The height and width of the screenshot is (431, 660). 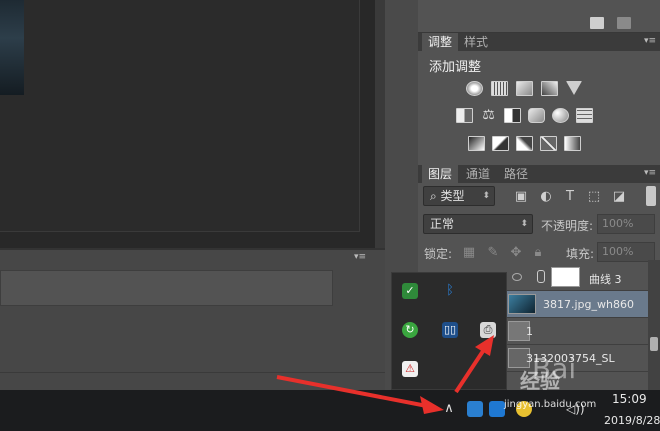 What do you see at coordinates (432, 405) in the screenshot?
I see `arrowhead-to-show-hidden` at bounding box center [432, 405].